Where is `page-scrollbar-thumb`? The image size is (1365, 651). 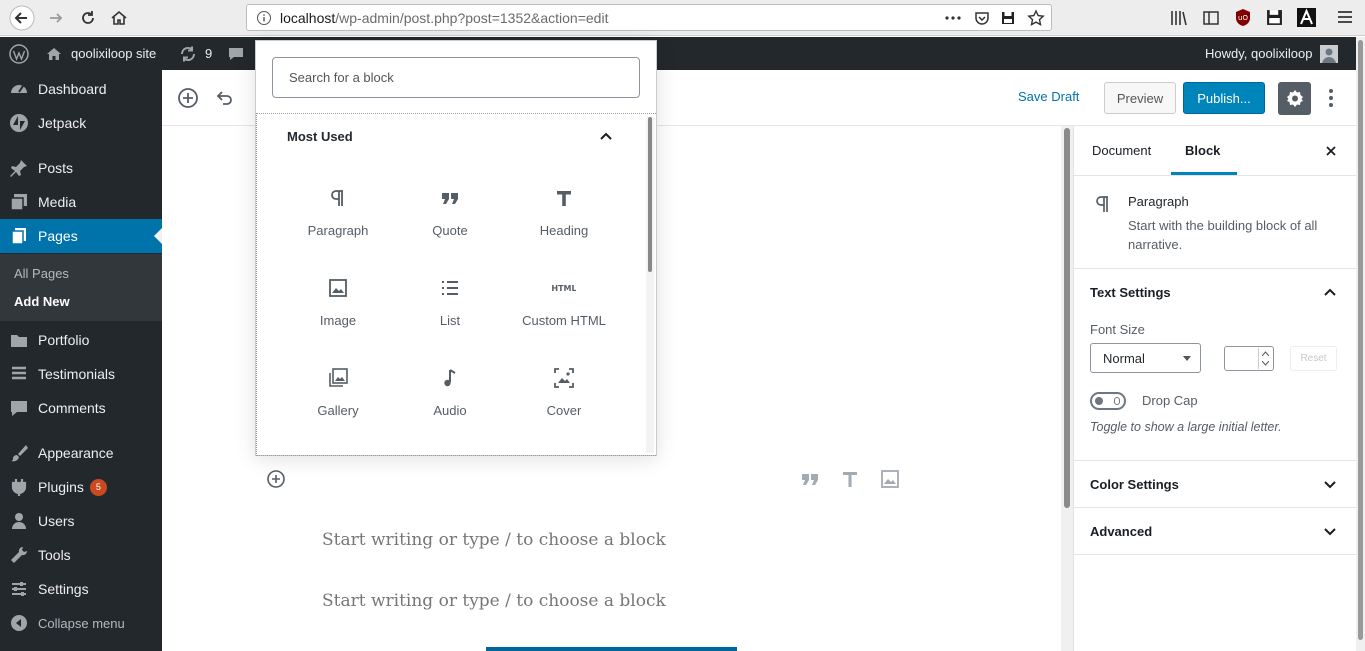 page-scrollbar-thumb is located at coordinates (1360, 340).